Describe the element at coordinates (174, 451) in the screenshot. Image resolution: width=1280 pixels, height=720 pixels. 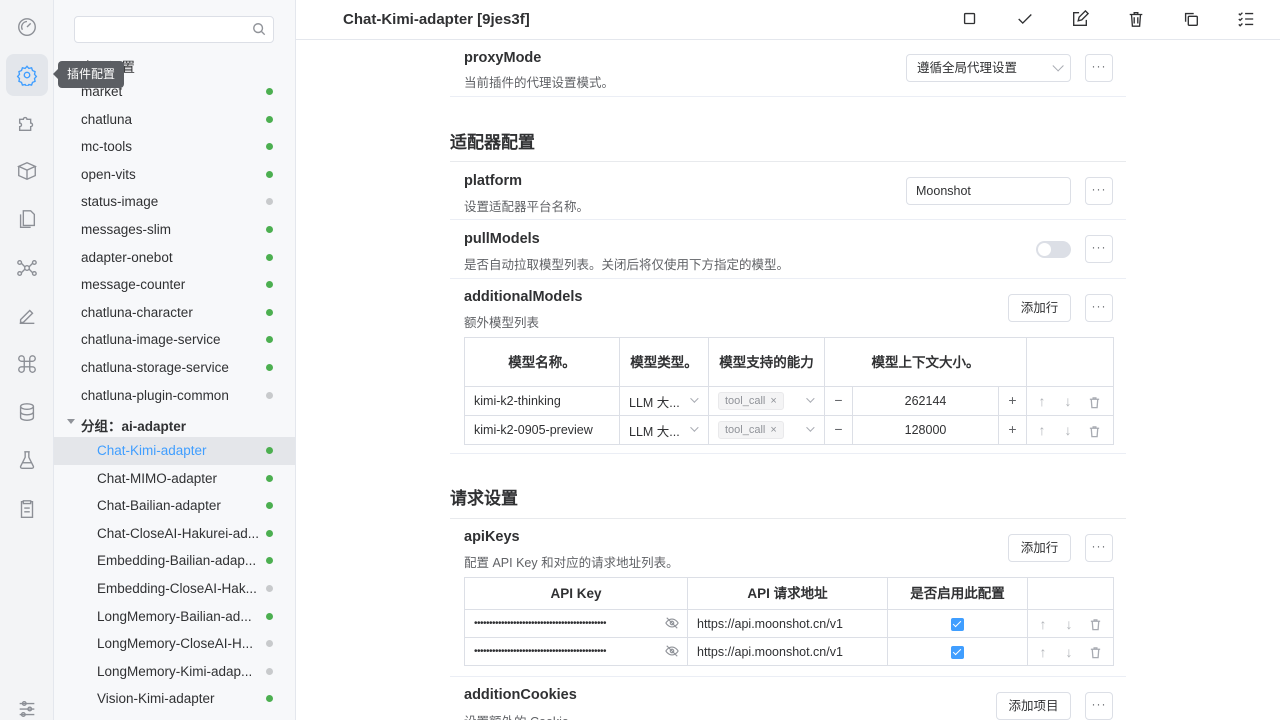
I see `sidebar-item: Chat-Kimi-adapter` at that location.